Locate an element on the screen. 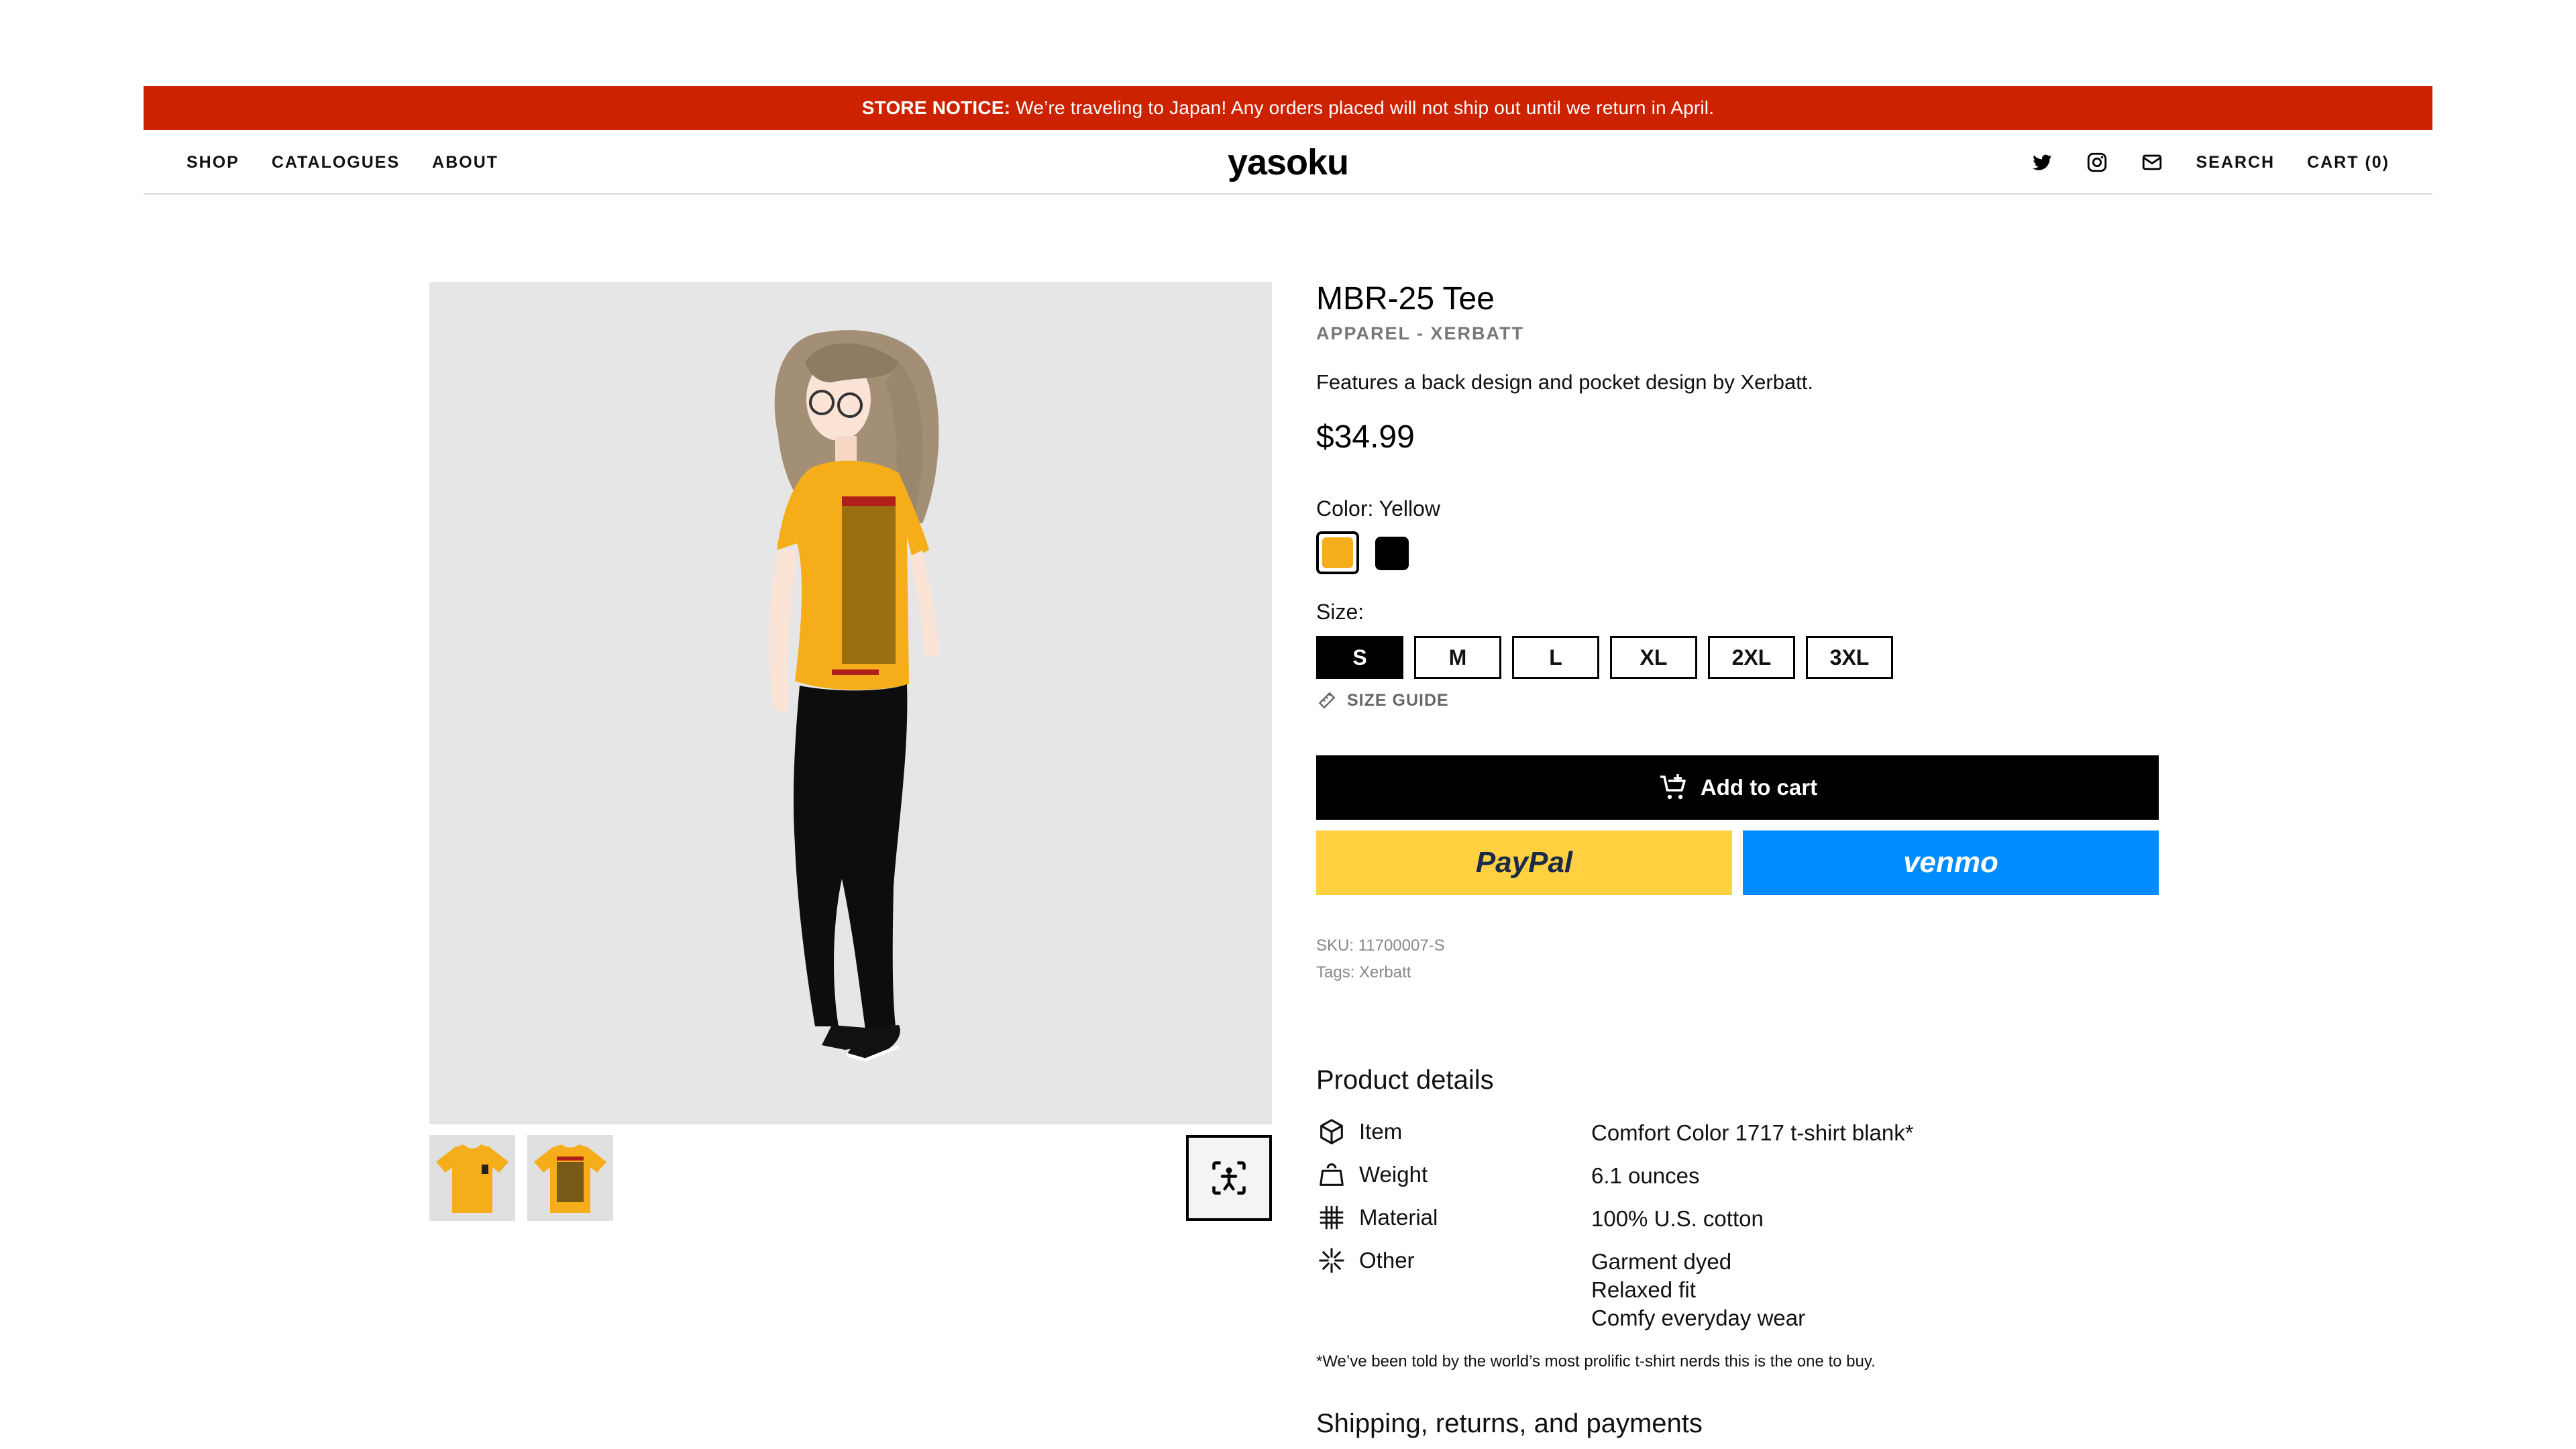  site-logo: yasoku is located at coordinates (1288, 162).